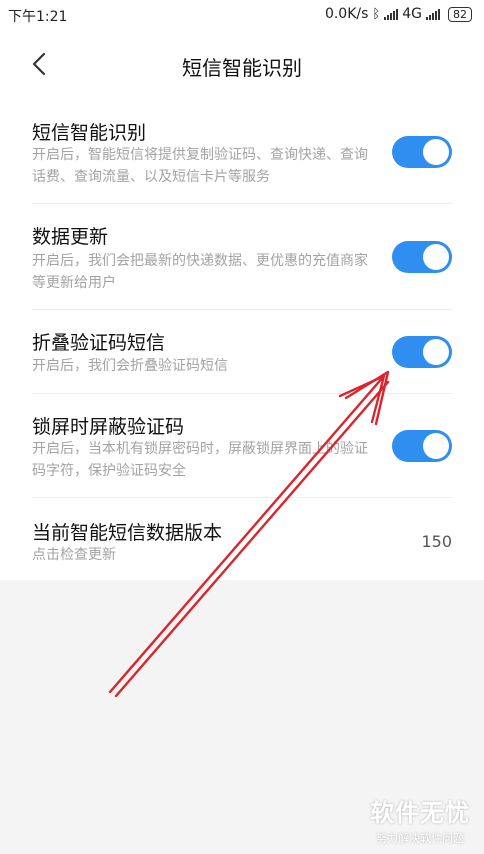 This screenshot has height=854, width=484. I want to click on bluetooth-icon: ᛒ, so click(376, 14).